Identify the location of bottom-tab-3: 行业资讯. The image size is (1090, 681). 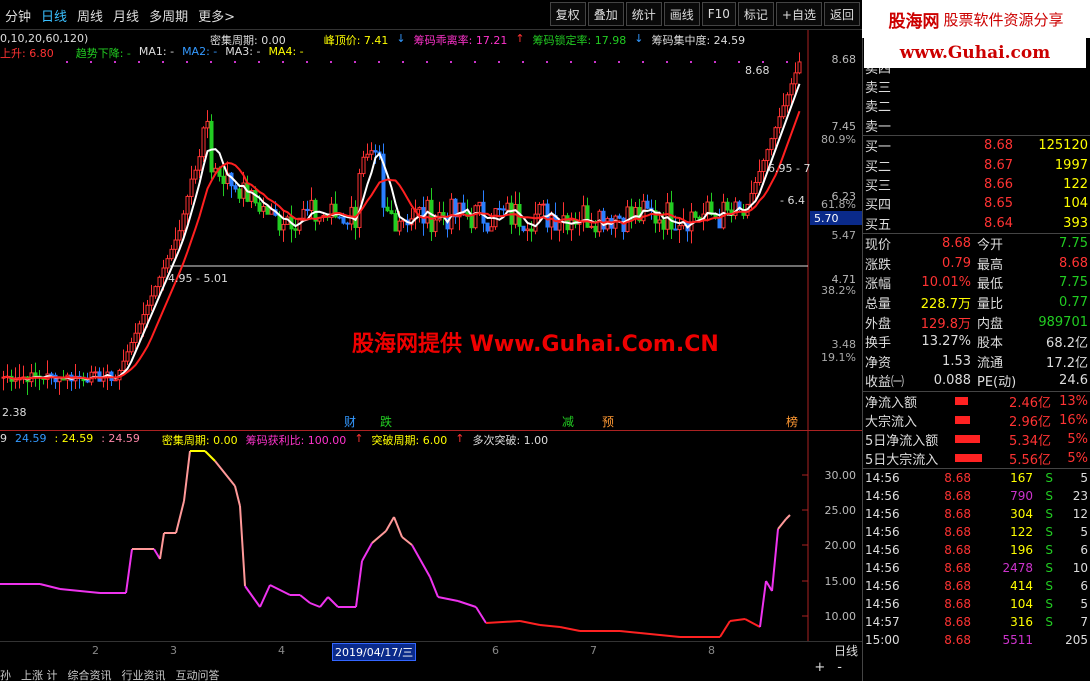
(144, 674).